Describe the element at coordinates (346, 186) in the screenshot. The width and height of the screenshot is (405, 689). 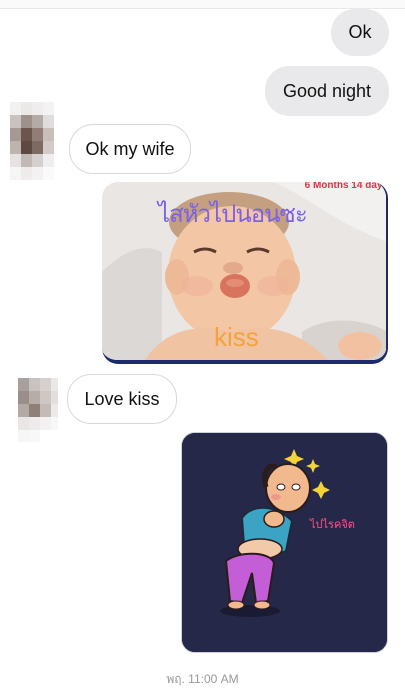
I see `photo-age-label: 6 Months 14 days` at that location.